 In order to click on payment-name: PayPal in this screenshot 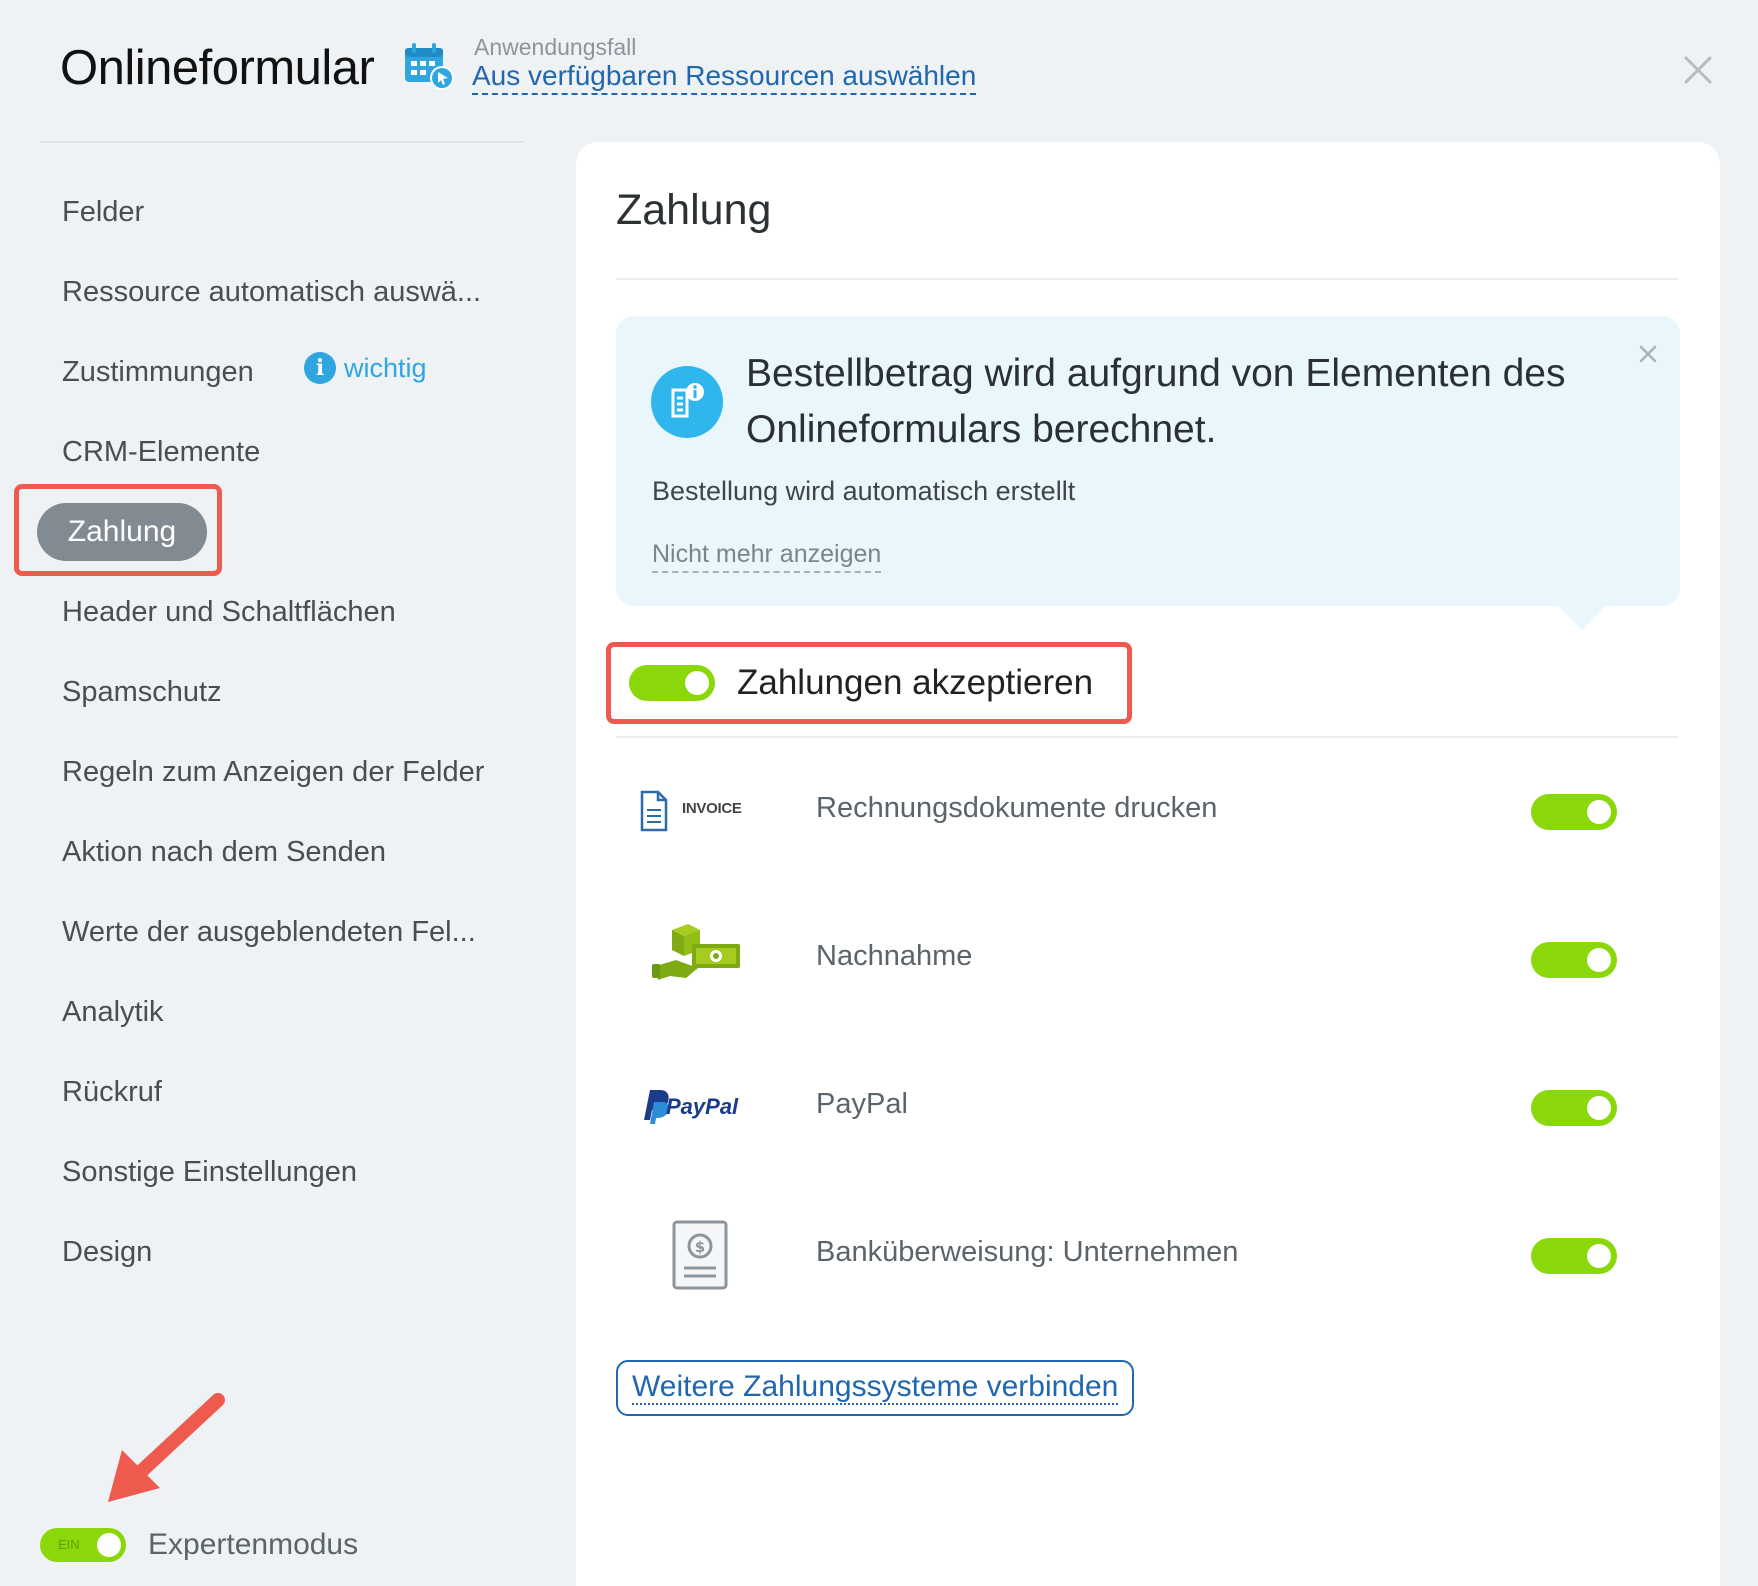, I will do `click(862, 1104)`.